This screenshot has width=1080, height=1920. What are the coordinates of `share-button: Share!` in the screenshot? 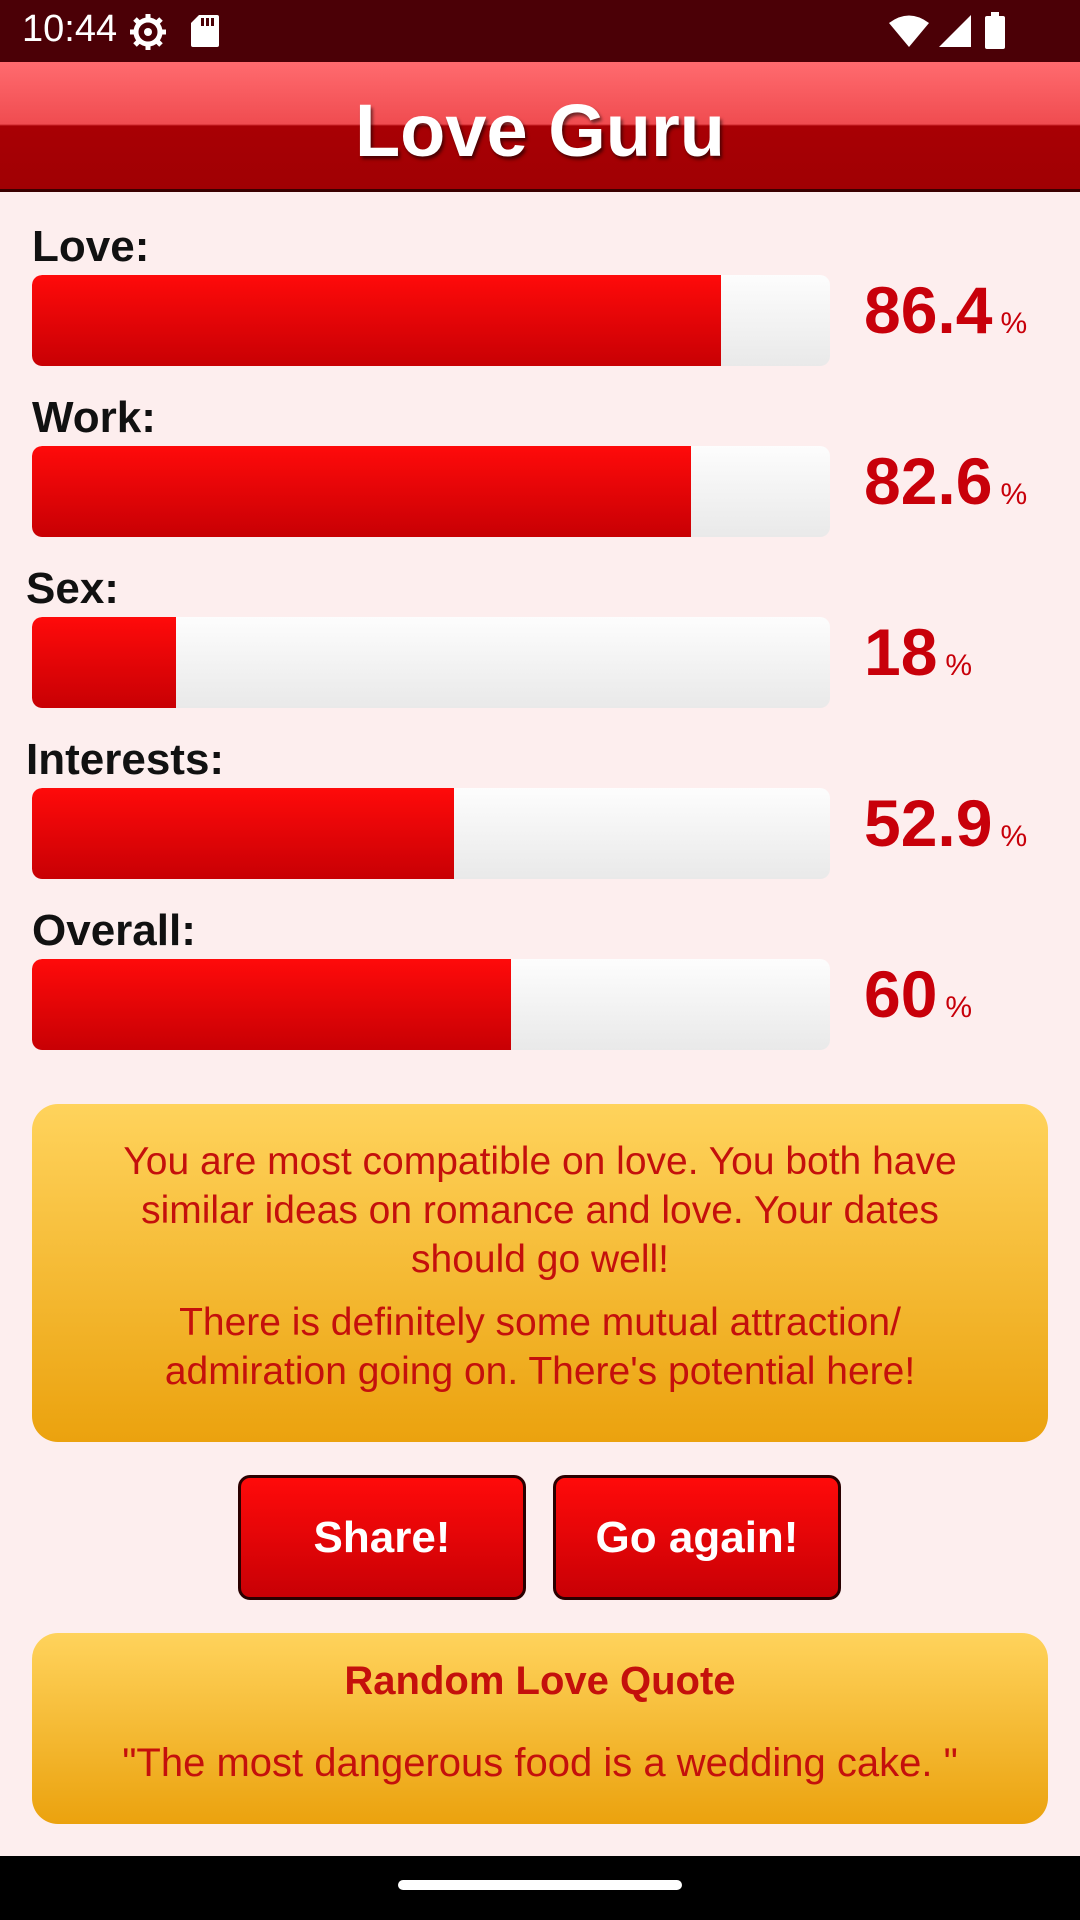 It's located at (382, 1537).